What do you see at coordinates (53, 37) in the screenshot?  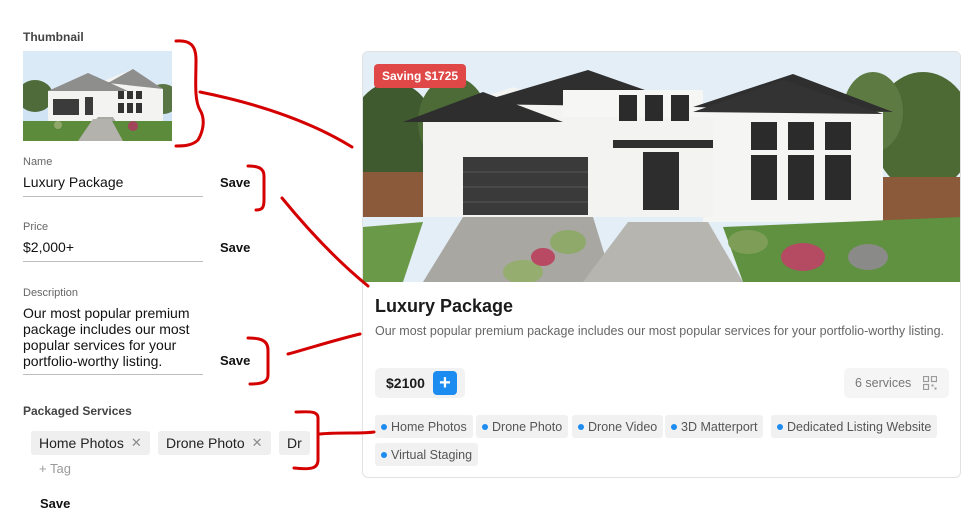 I see `thumbnail-label: Thumbnail` at bounding box center [53, 37].